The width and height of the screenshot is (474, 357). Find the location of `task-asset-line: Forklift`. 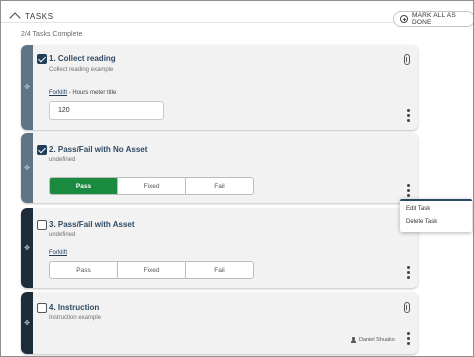

task-asset-line: Forklift is located at coordinates (58, 253).